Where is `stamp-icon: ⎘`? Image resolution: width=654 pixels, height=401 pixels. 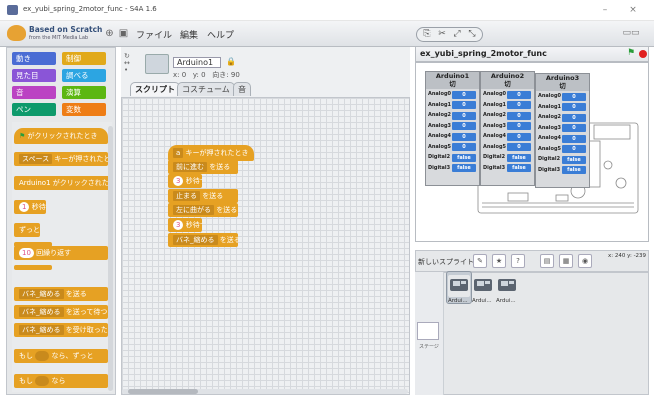 stamp-icon: ⎘ is located at coordinates (427, 34).